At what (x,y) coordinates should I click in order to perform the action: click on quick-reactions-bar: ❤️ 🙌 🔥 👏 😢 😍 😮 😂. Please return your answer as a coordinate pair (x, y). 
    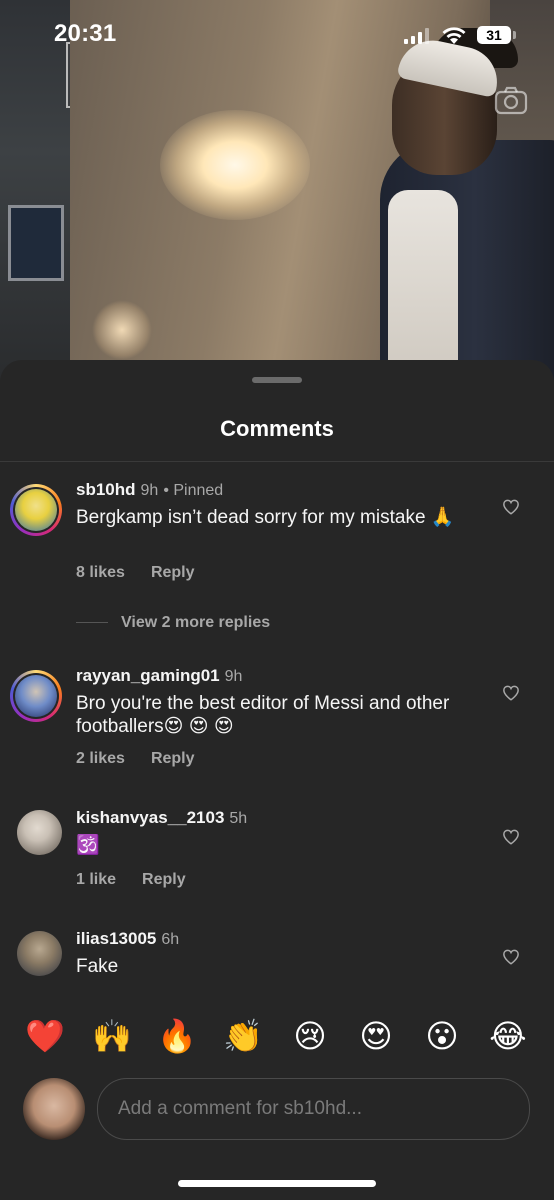
    Looking at the image, I should click on (277, 1036).